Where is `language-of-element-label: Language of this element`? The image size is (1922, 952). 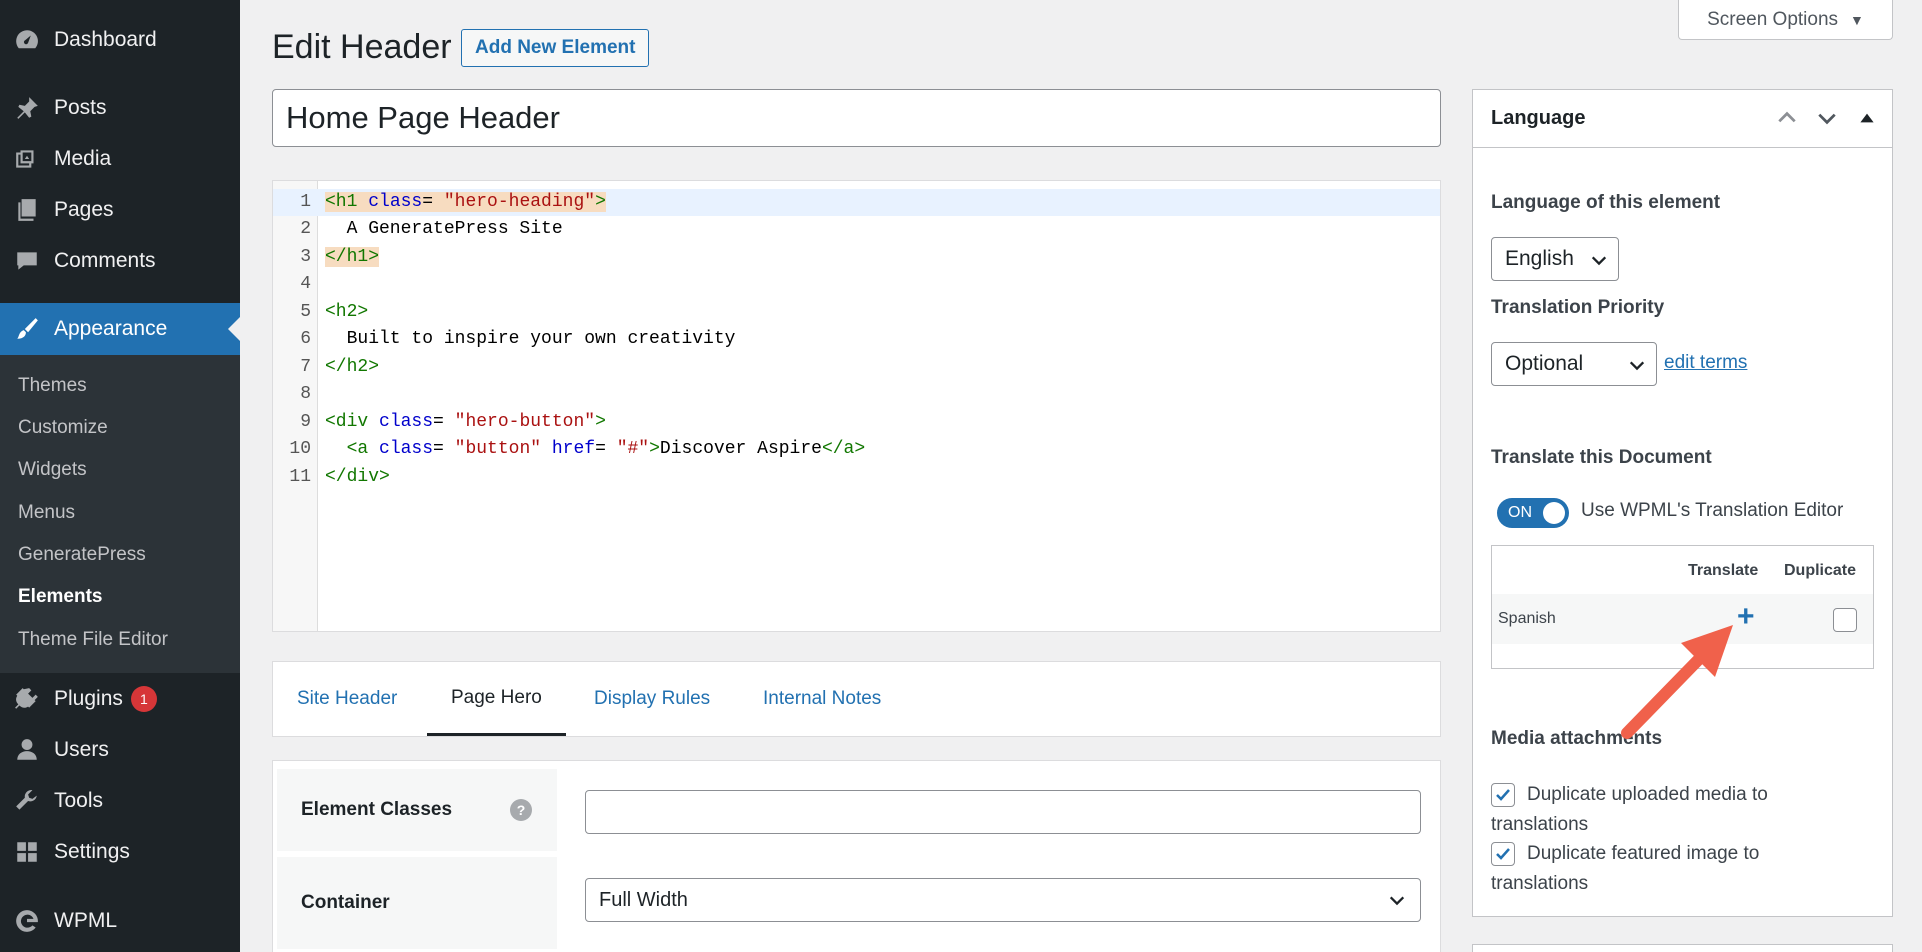
language-of-element-label: Language of this element is located at coordinates (1606, 202).